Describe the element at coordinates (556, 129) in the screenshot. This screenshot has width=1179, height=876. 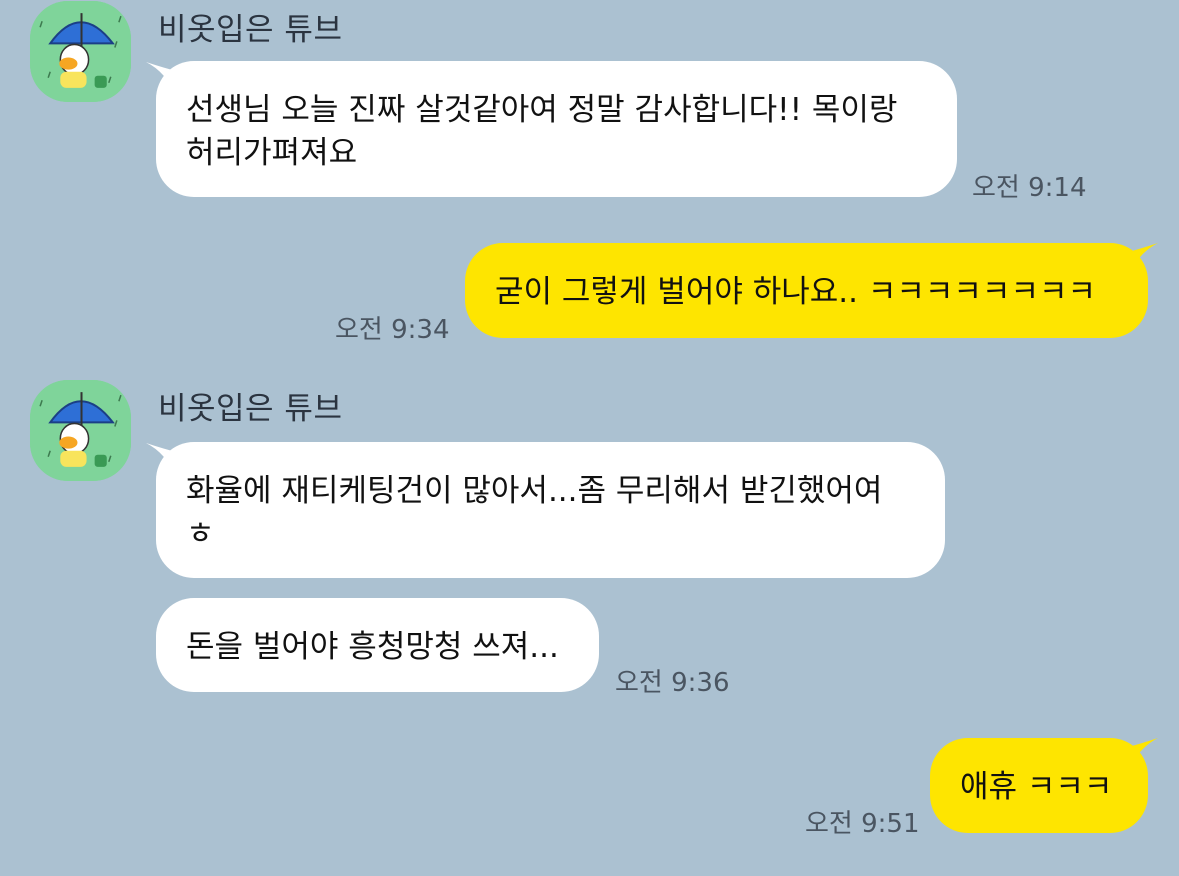
I see `message-bubble-incoming: 선생님 오늘 진짜 살것같아여 정말 감사합니다!! 목이랑 허리가펴져요` at that location.